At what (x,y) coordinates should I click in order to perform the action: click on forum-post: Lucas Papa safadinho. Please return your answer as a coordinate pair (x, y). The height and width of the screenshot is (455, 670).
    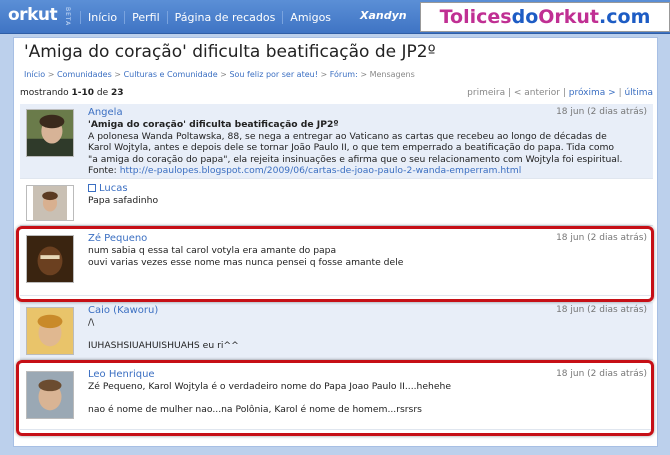
    Looking at the image, I should click on (336, 203).